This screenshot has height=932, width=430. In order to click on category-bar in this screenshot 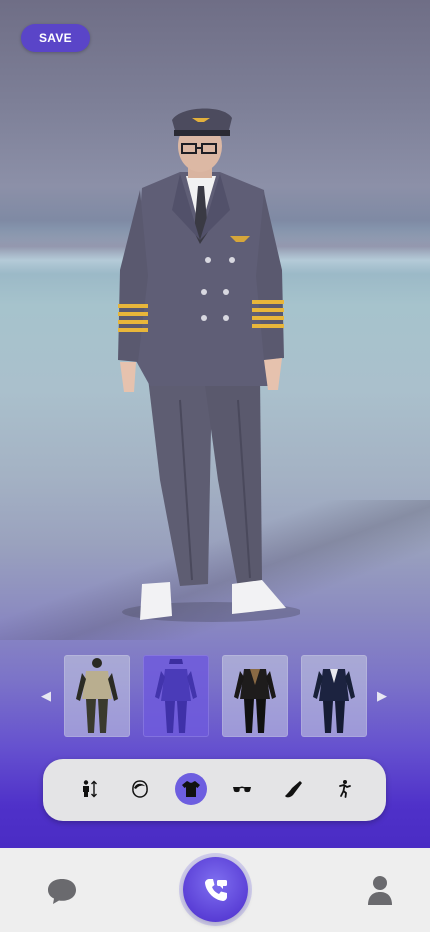, I will do `click(214, 790)`.